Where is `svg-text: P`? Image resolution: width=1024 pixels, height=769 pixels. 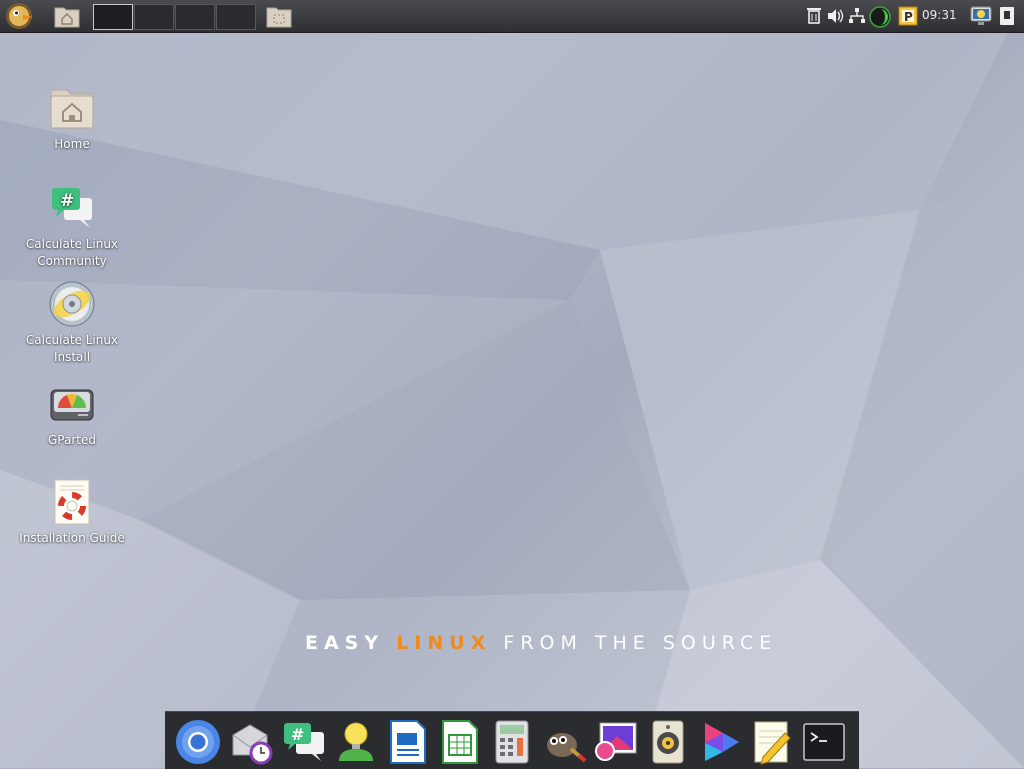 svg-text: P is located at coordinates (908, 17).